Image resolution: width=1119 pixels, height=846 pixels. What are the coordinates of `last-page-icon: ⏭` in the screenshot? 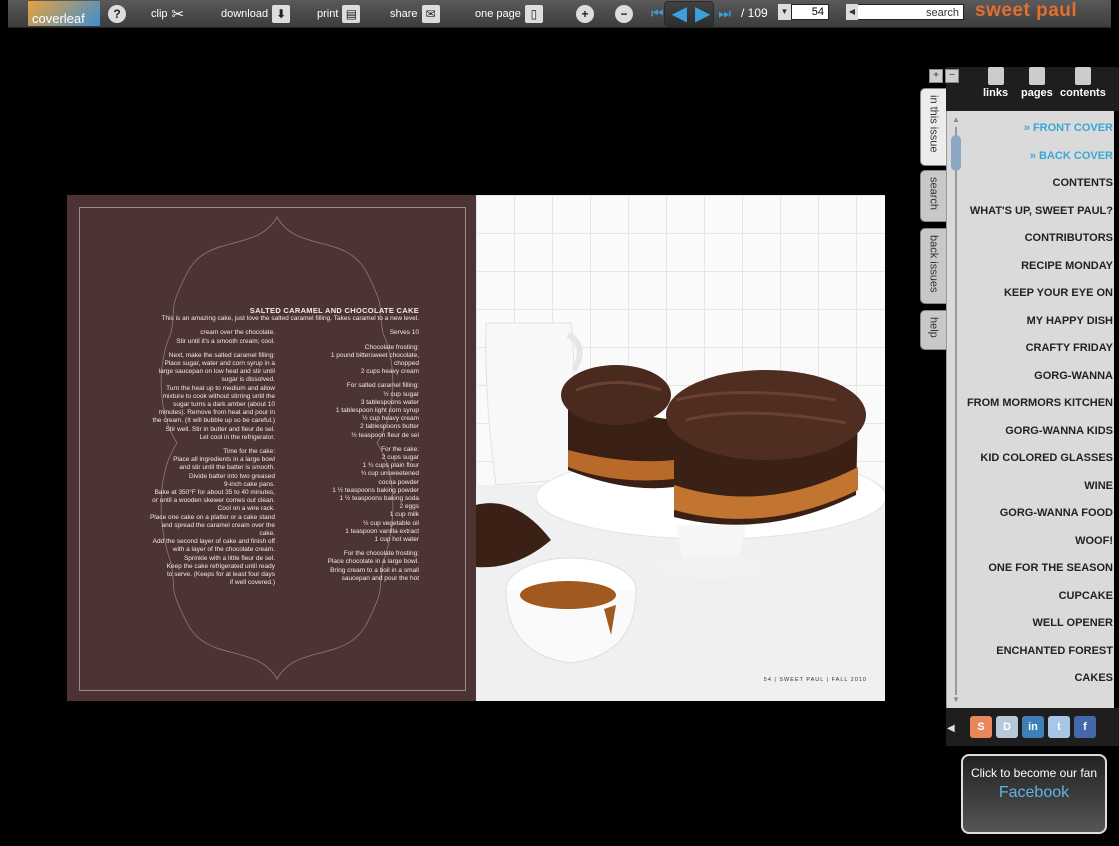 It's located at (724, 13).